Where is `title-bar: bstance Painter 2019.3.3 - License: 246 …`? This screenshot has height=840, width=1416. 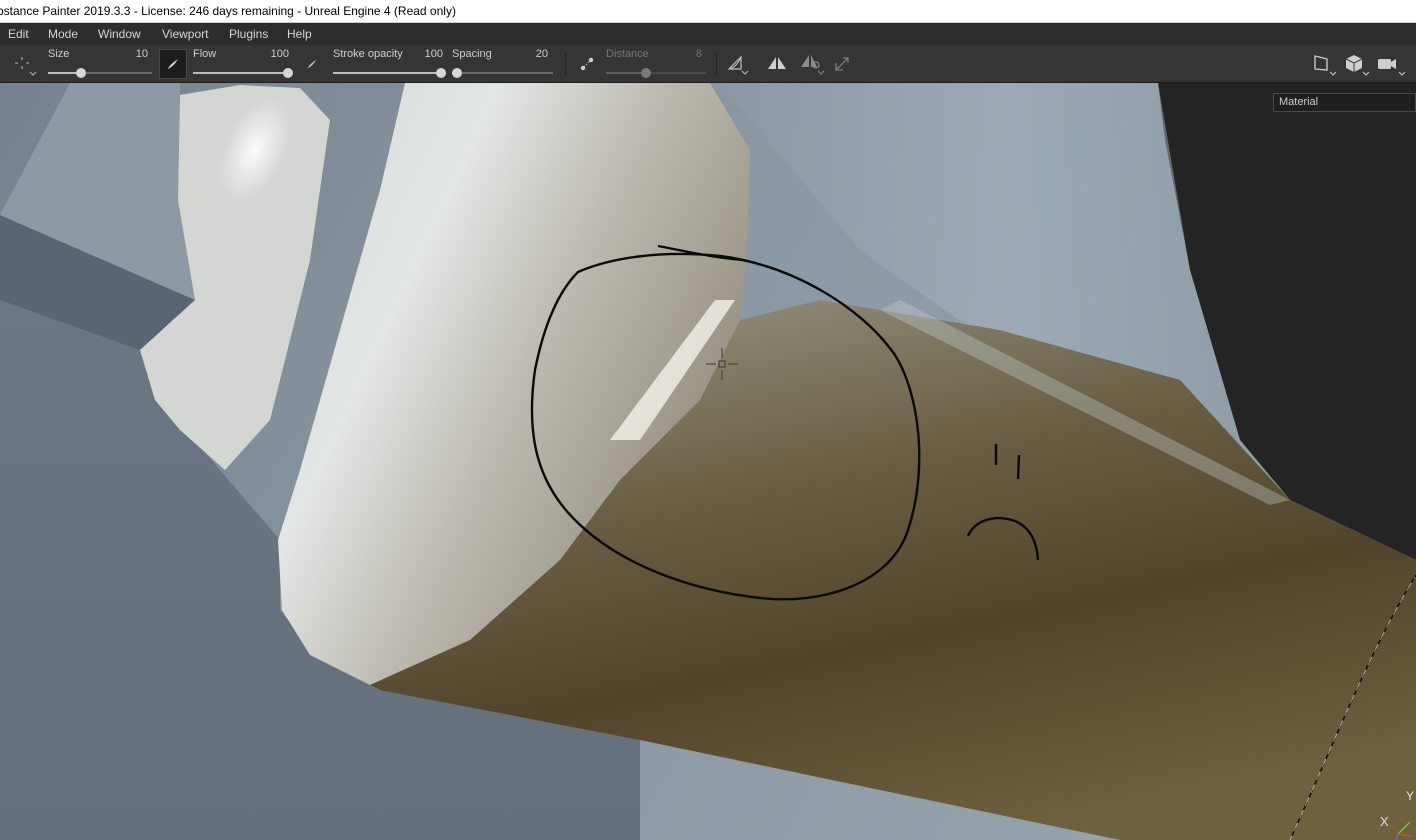 title-bar: bstance Painter 2019.3.3 - License: 246 … is located at coordinates (708, 11).